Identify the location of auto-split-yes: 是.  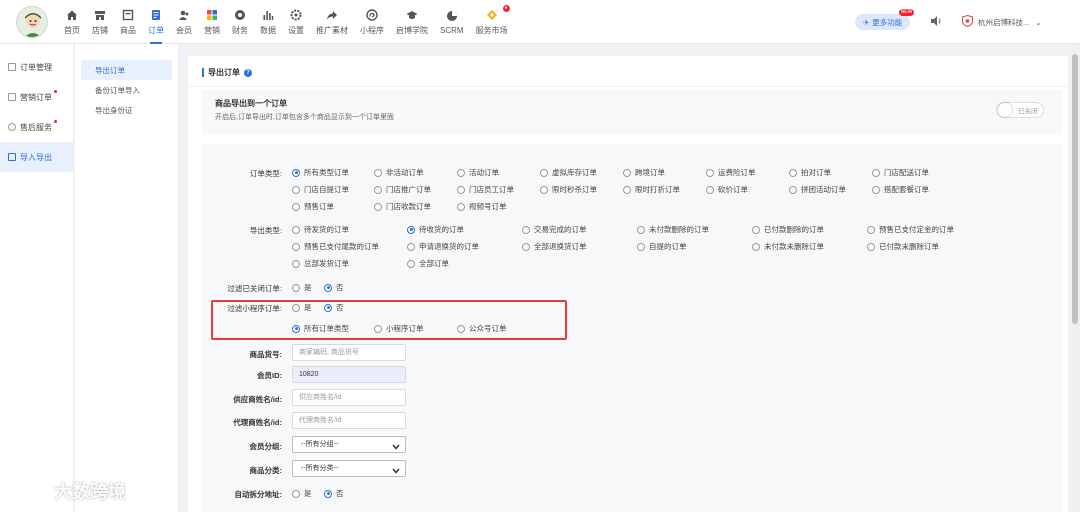
(302, 493).